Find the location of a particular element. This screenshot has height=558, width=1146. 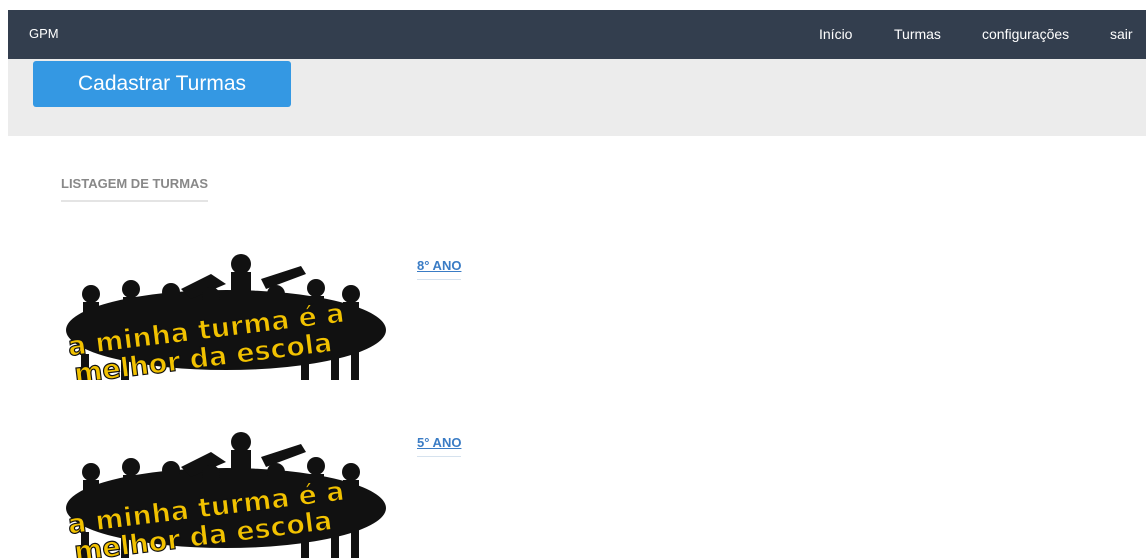

cadastrar-turmas-button: Cadastrar Turmas is located at coordinates (162, 84).